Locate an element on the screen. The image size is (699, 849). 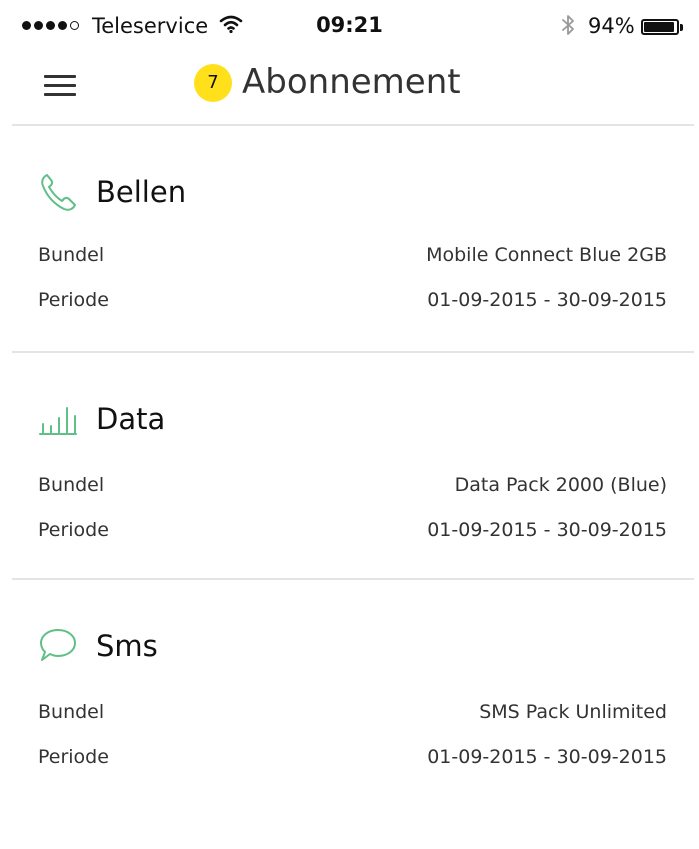
row-bundel: Bundel SMS Pack Unlimited is located at coordinates (352, 712).